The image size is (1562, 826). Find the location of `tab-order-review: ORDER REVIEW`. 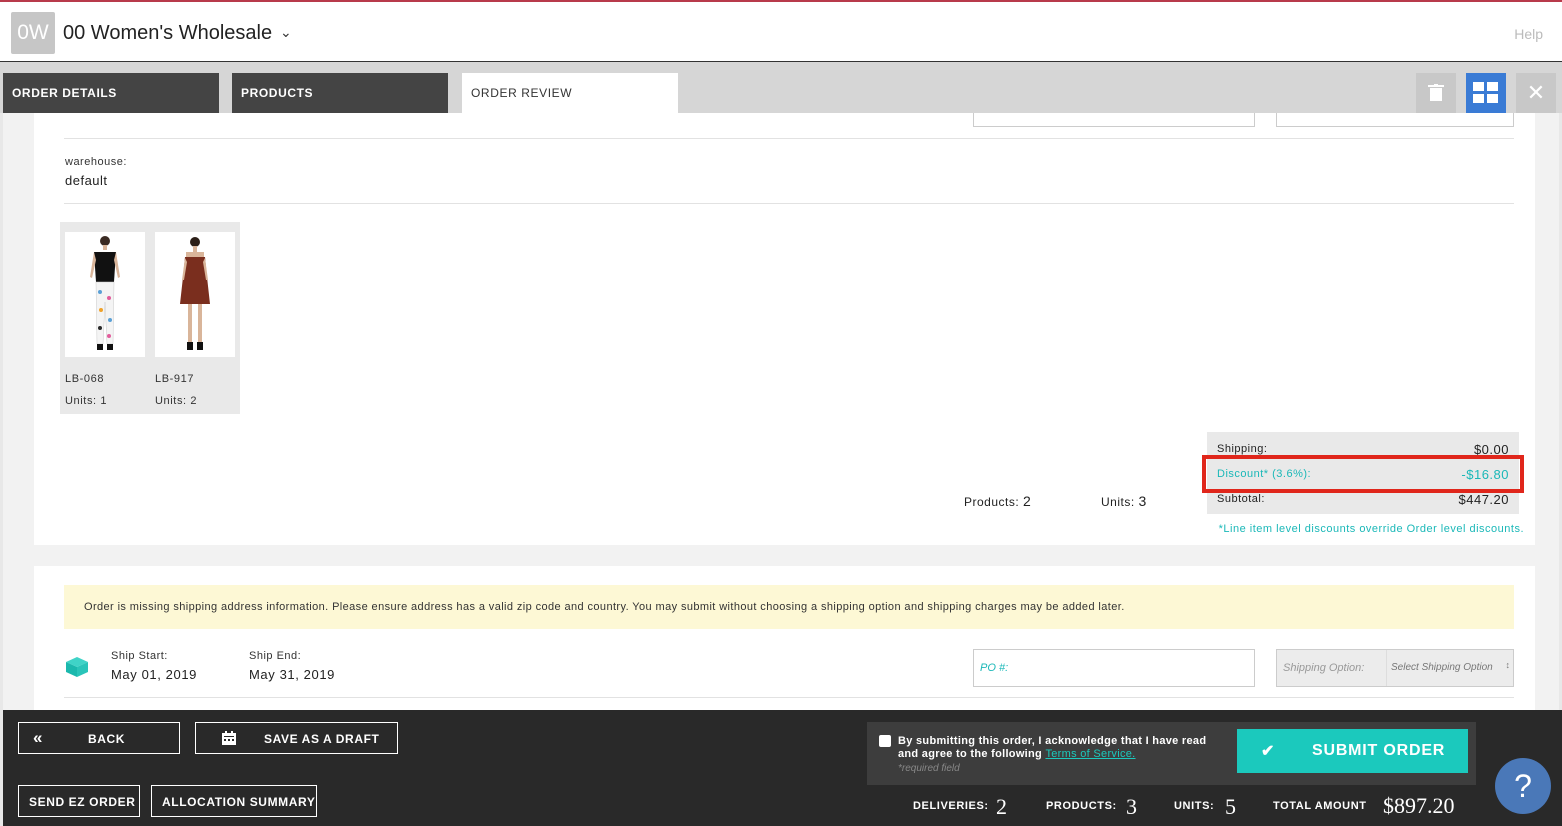

tab-order-review: ORDER REVIEW is located at coordinates (570, 93).